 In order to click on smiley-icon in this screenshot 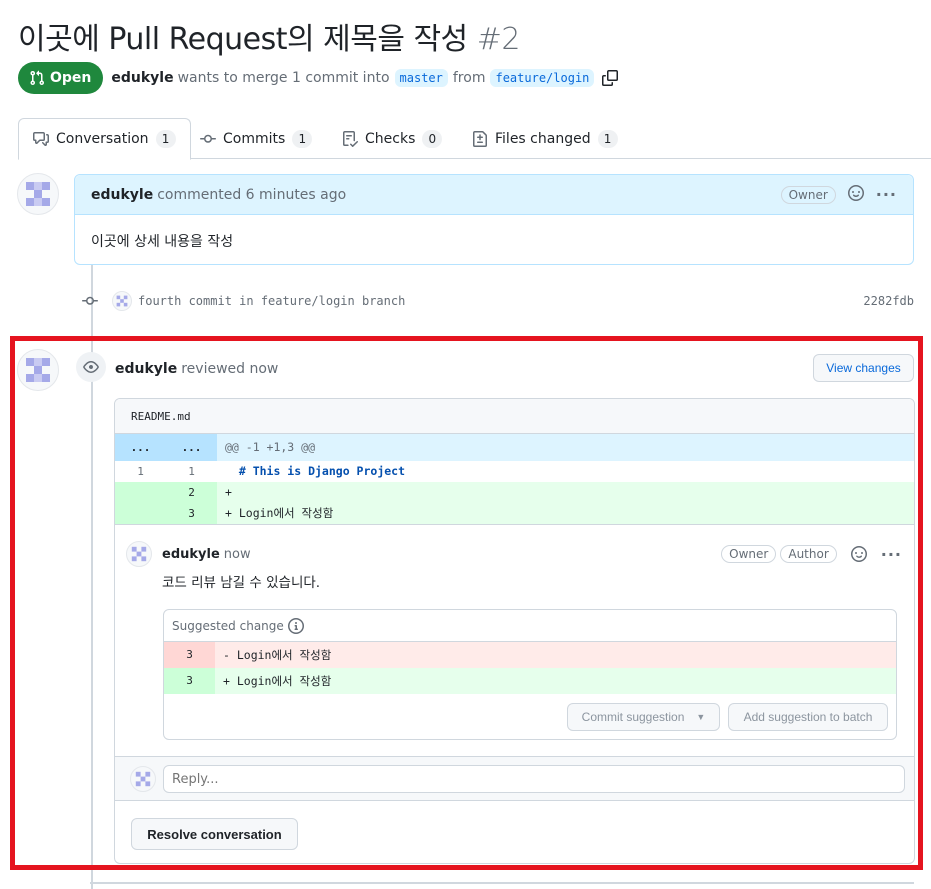, I will do `click(855, 194)`.